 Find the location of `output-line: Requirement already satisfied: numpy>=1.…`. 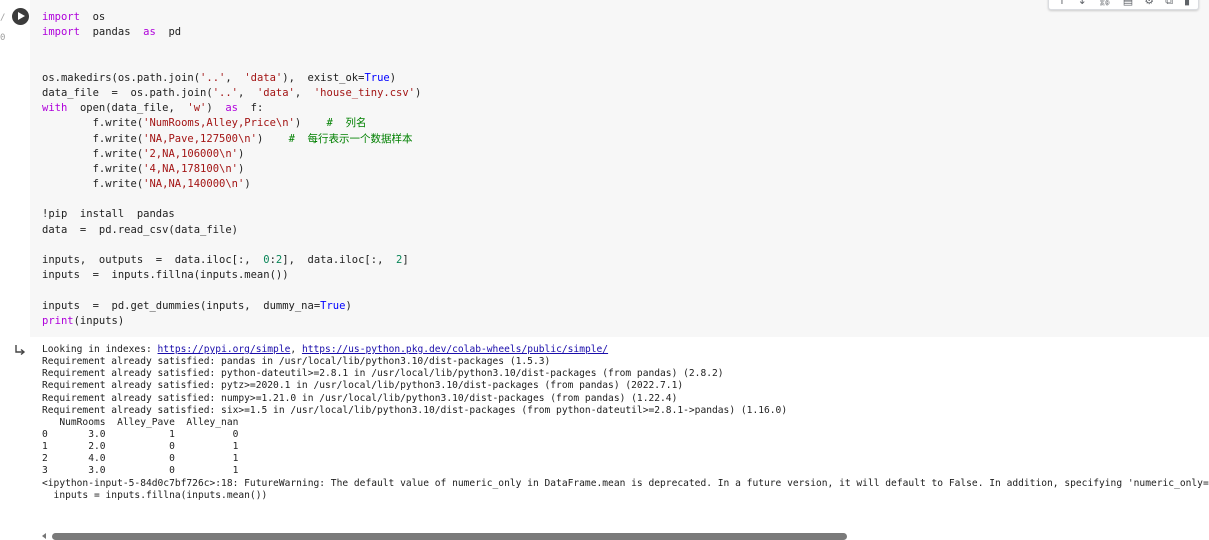

output-line: Requirement already satisfied: numpy>=1.… is located at coordinates (625, 399).